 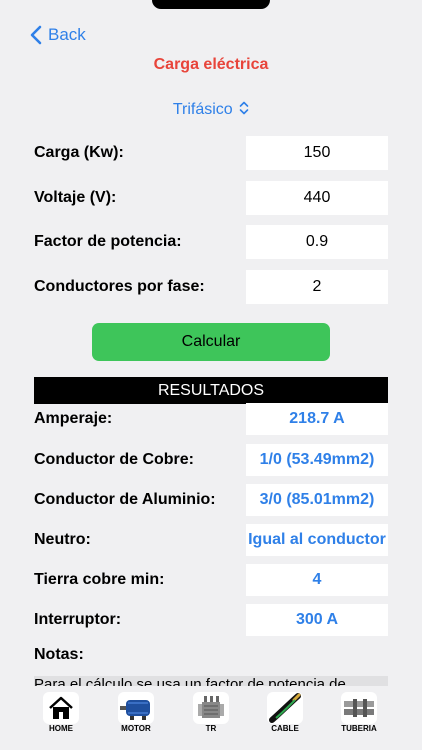 What do you see at coordinates (99, 579) in the screenshot?
I see `tierra-label: Tierra cobre min:` at bounding box center [99, 579].